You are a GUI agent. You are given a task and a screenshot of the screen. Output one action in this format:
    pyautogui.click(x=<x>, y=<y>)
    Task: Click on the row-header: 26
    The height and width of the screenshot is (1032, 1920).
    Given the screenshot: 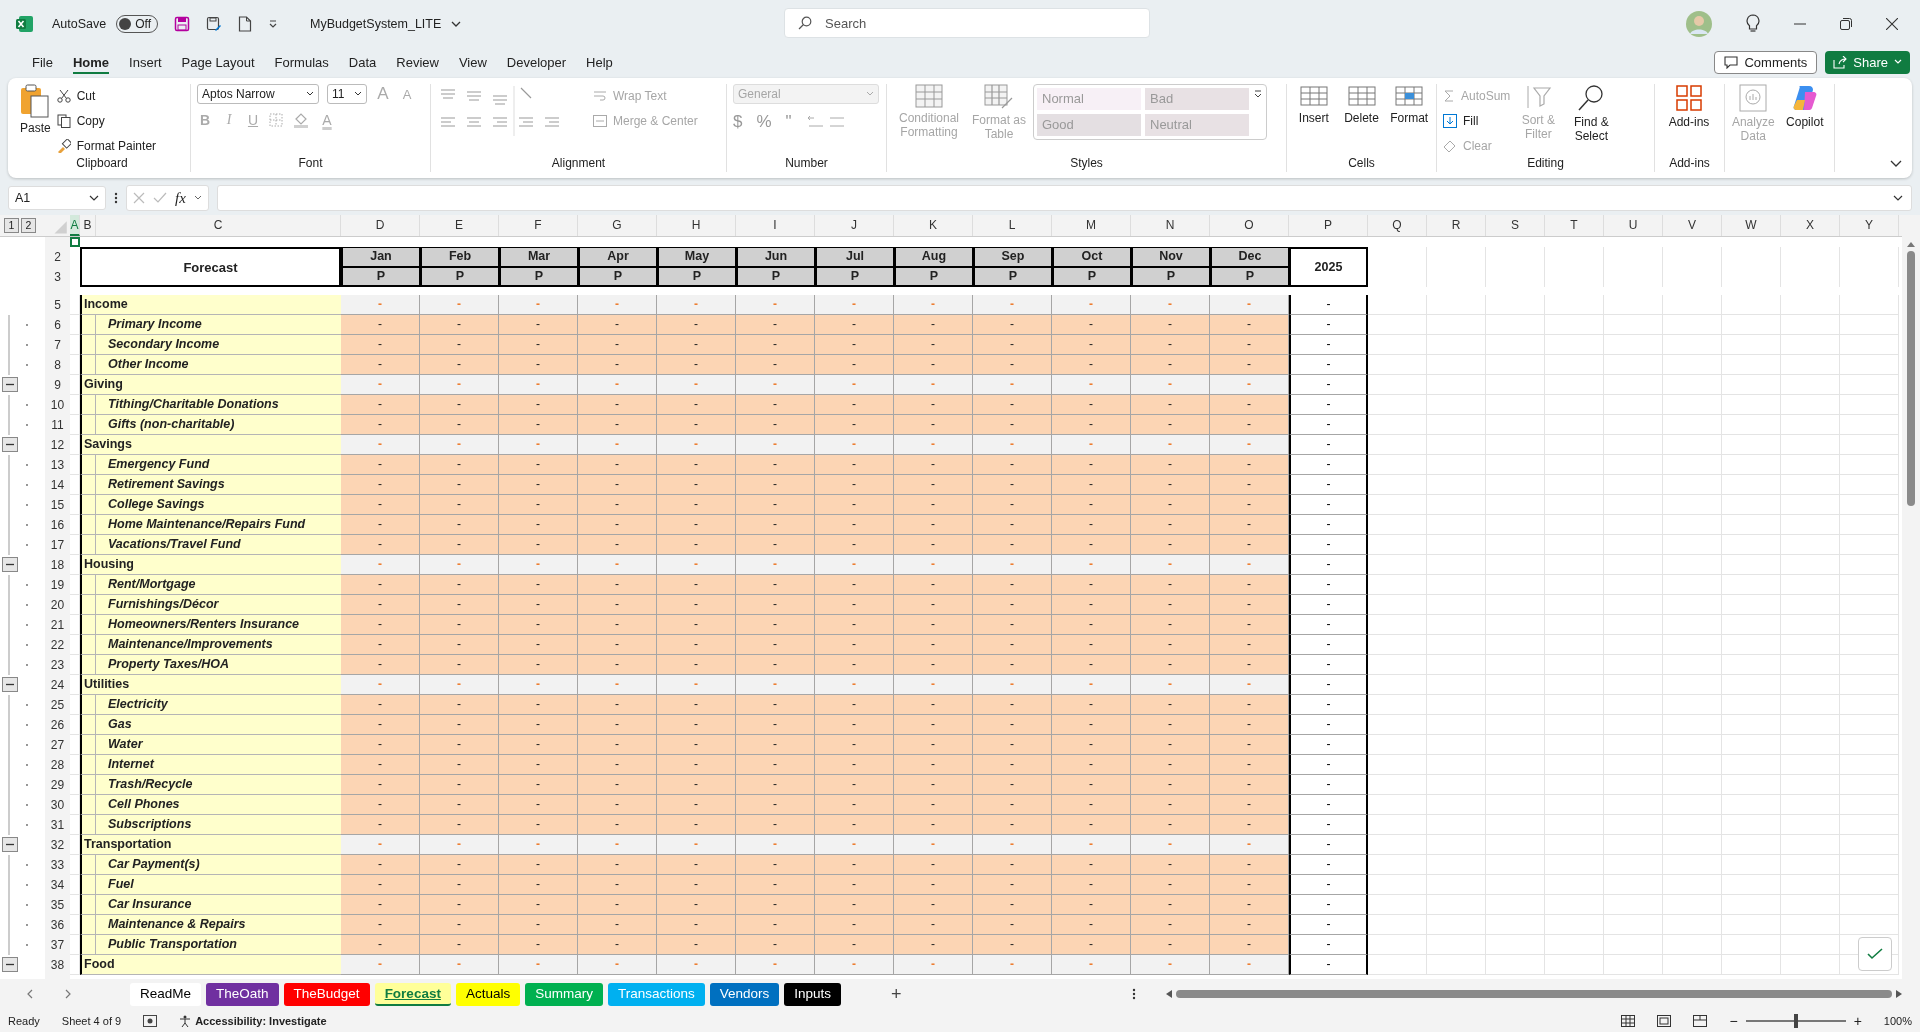 What is the action you would take?
    pyautogui.click(x=57, y=725)
    